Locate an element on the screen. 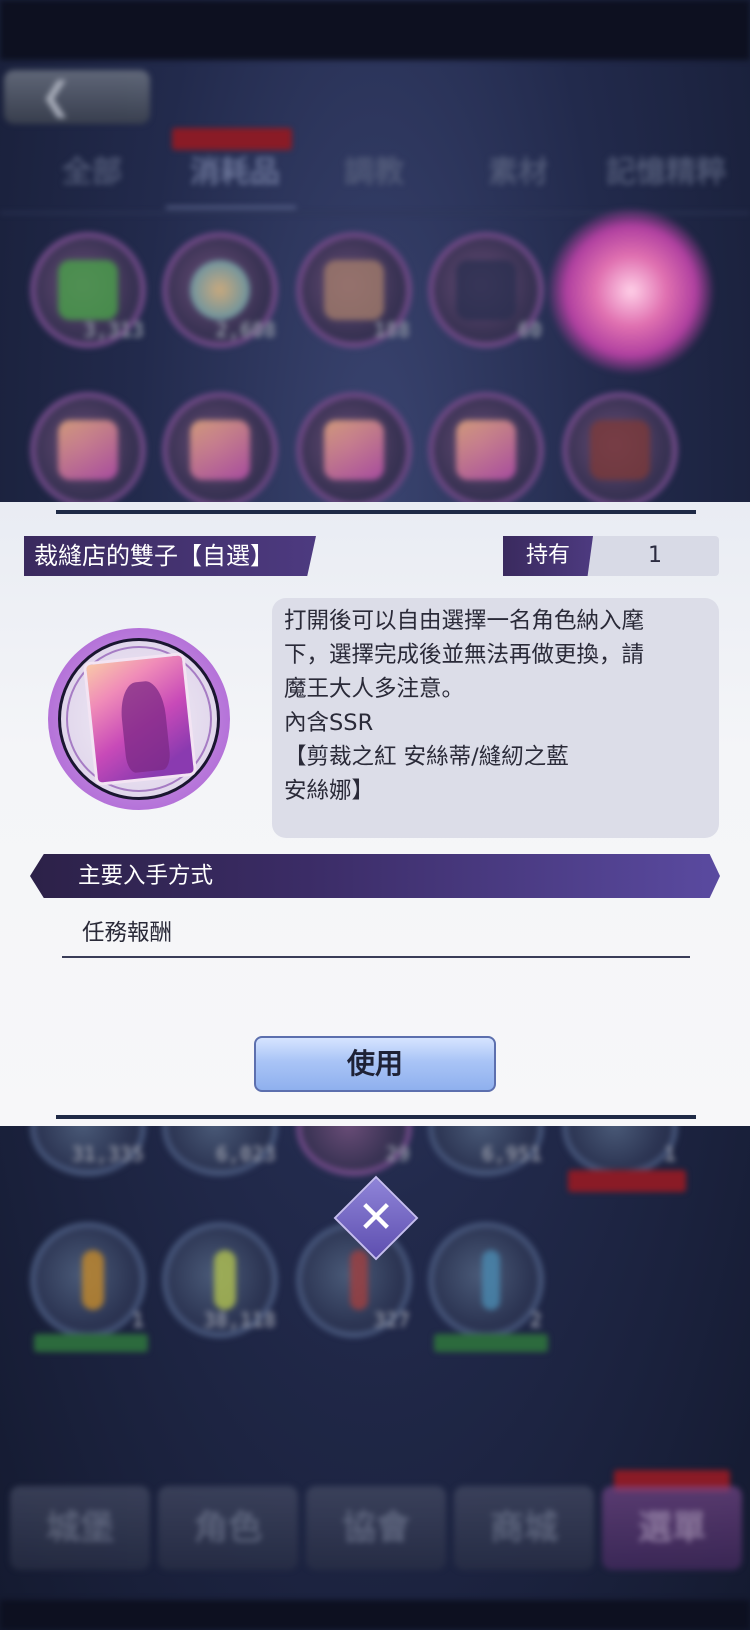 Image resolution: width=750 pixels, height=1630 pixels. item-count: 2 is located at coordinates (535, 1320).